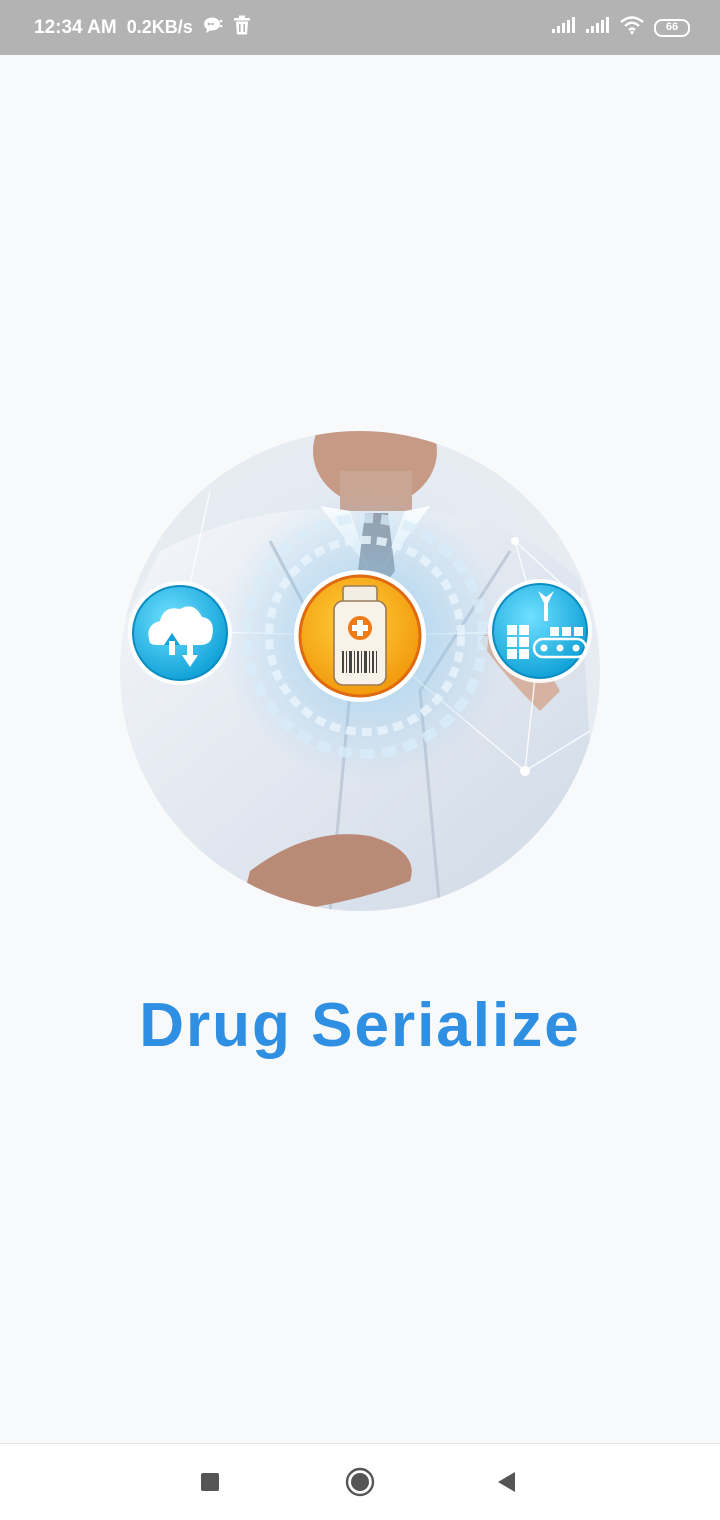  What do you see at coordinates (210, 1482) in the screenshot?
I see `recent-apps-icon` at bounding box center [210, 1482].